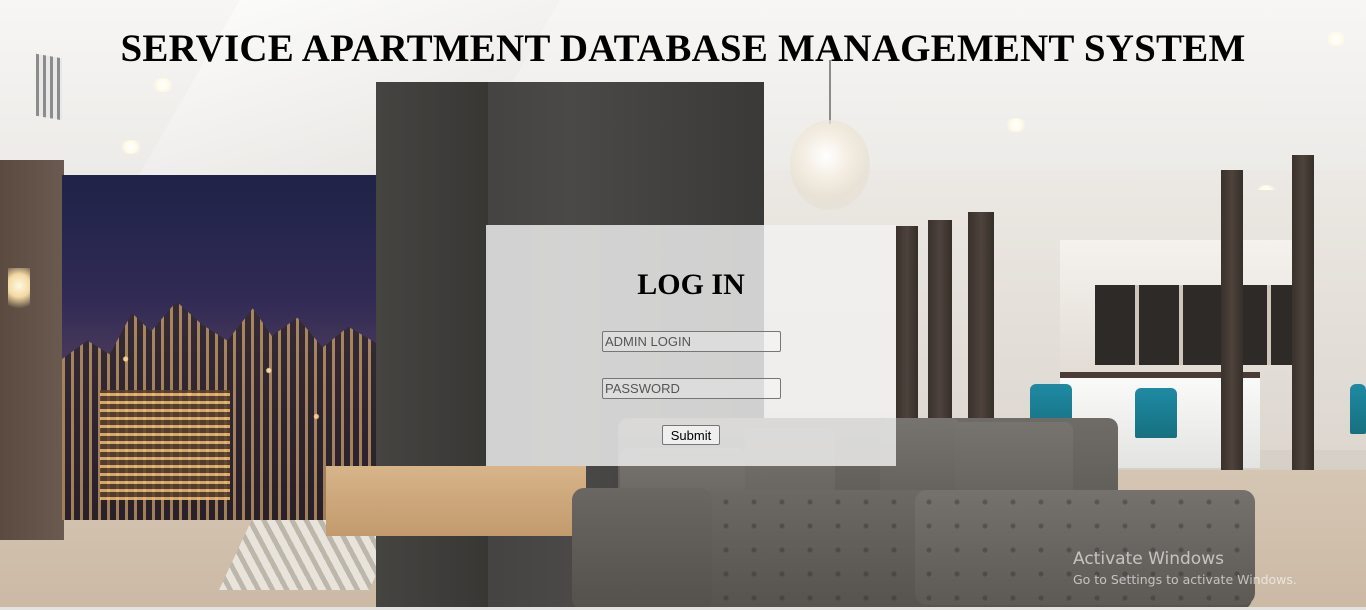 The image size is (1366, 610). What do you see at coordinates (691, 388) in the screenshot?
I see `password-input` at bounding box center [691, 388].